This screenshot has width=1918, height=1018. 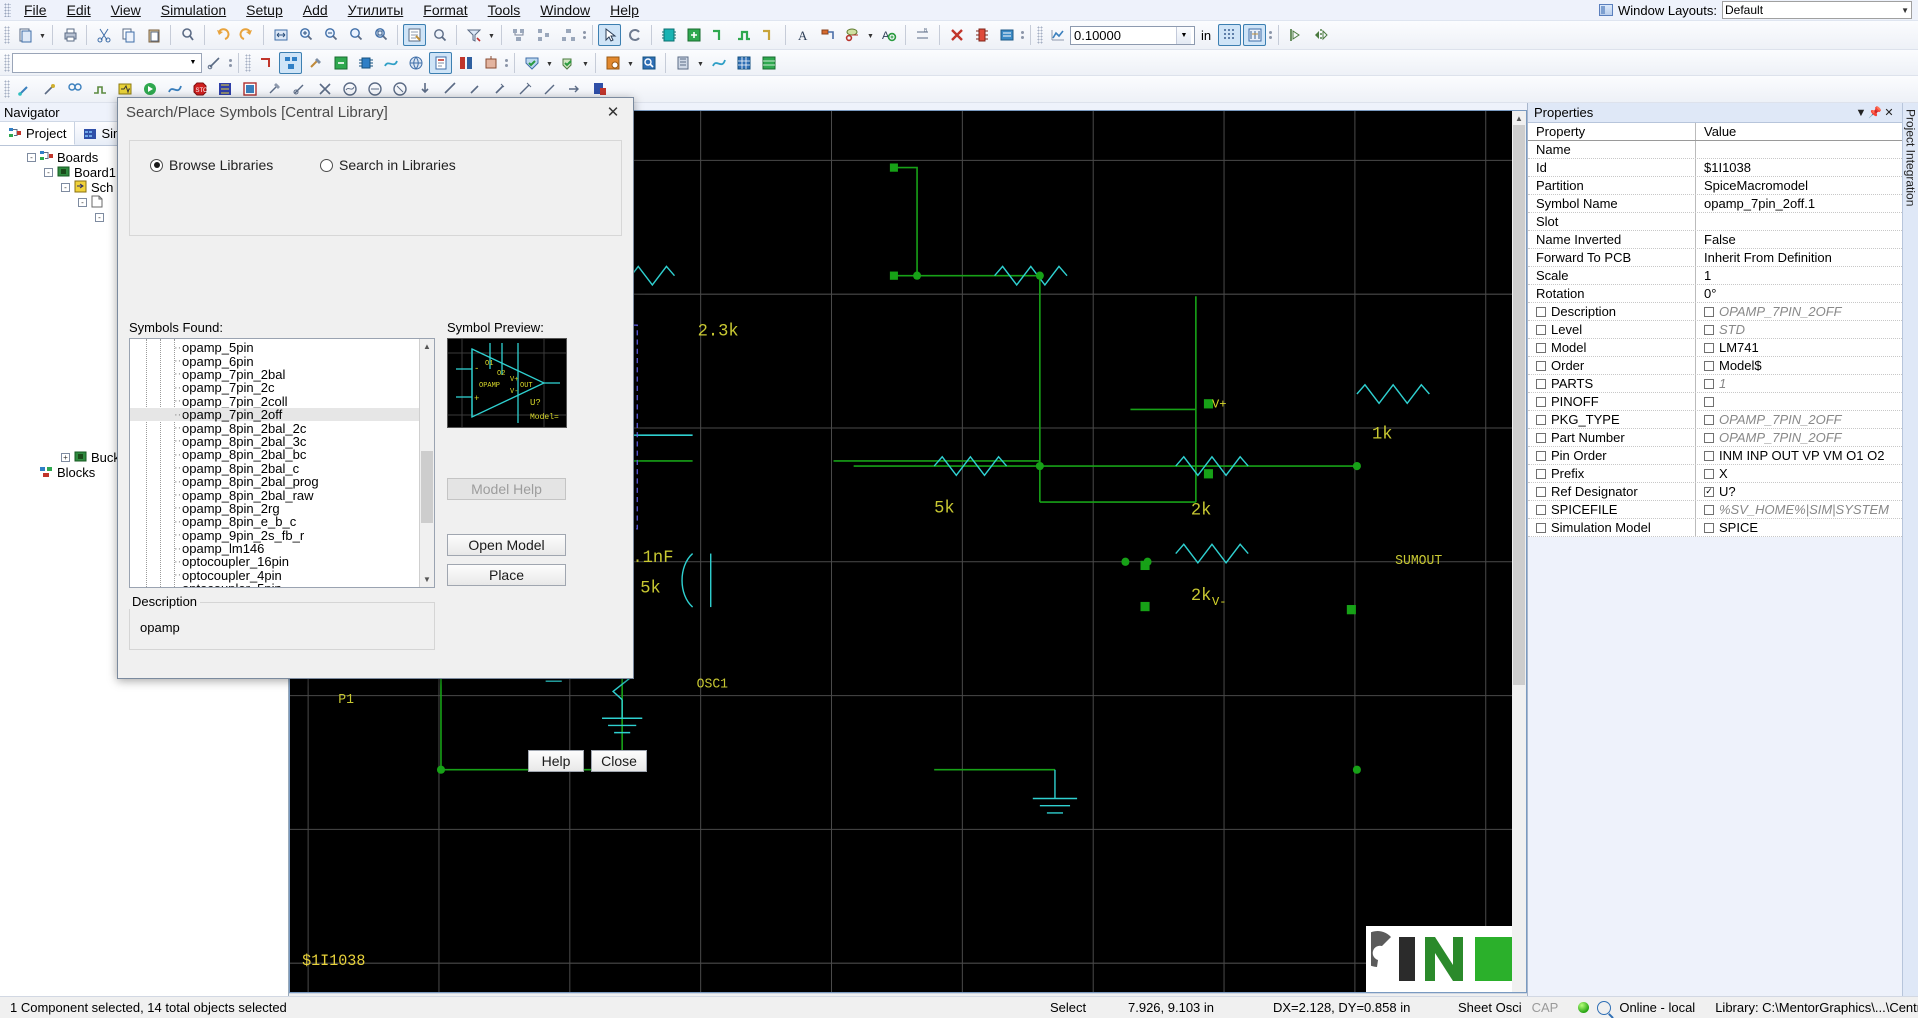 I want to click on symbol-list-item: ··· optocoupler_4pin, so click(x=282, y=575).